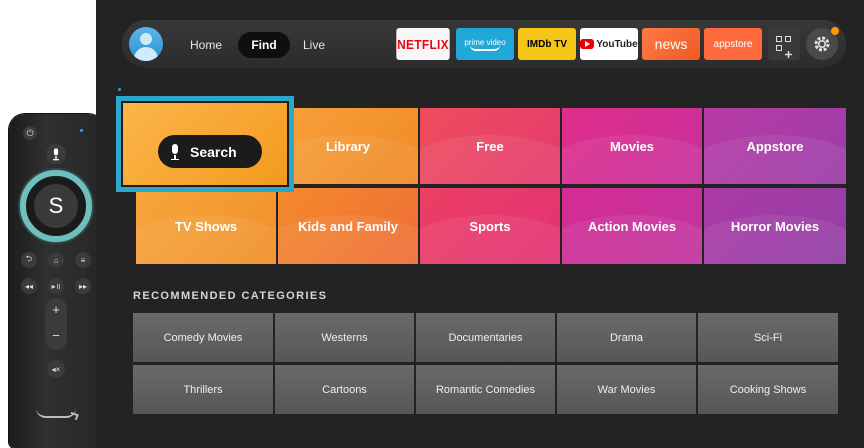 This screenshot has width=864, height=448. What do you see at coordinates (30, 133) in the screenshot?
I see `power-button: ⏻` at bounding box center [30, 133].